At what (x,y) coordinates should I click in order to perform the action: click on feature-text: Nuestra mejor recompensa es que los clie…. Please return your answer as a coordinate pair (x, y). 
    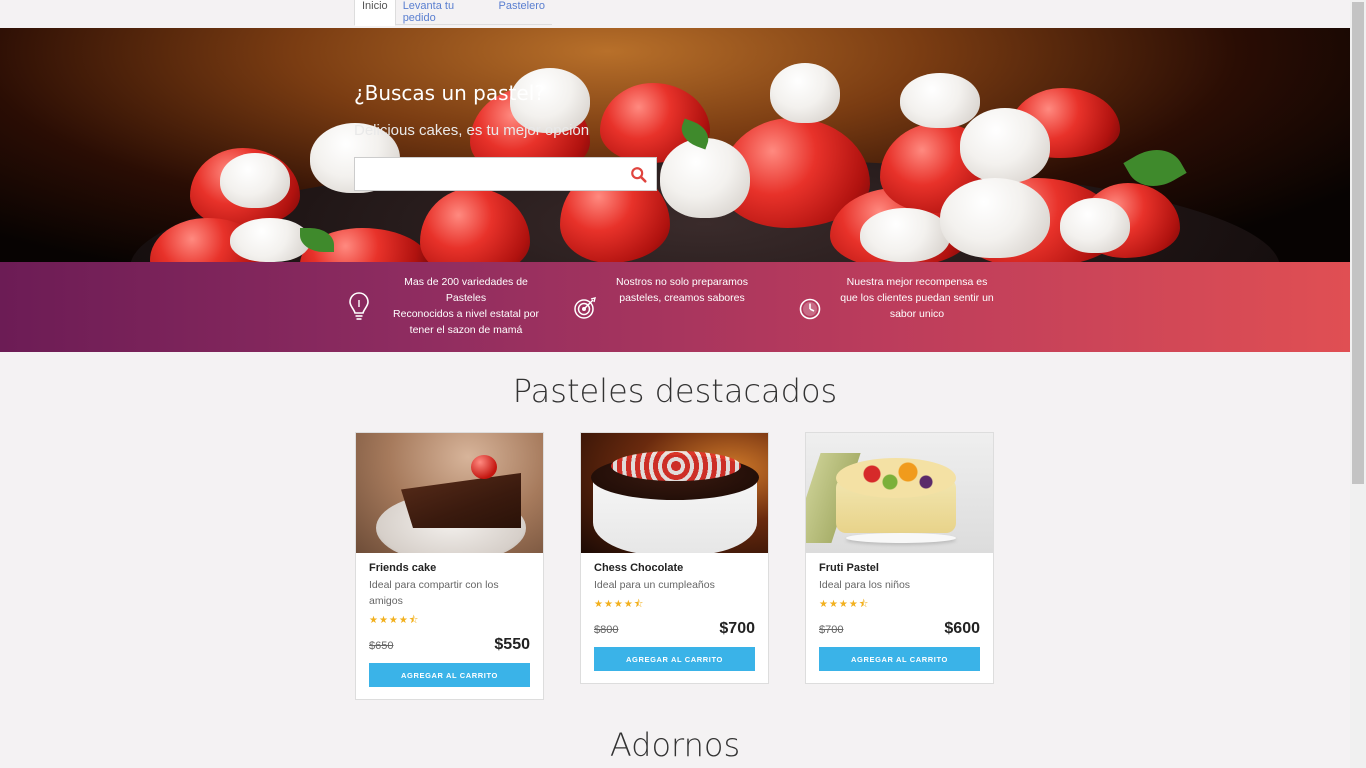
    Looking at the image, I should click on (917, 298).